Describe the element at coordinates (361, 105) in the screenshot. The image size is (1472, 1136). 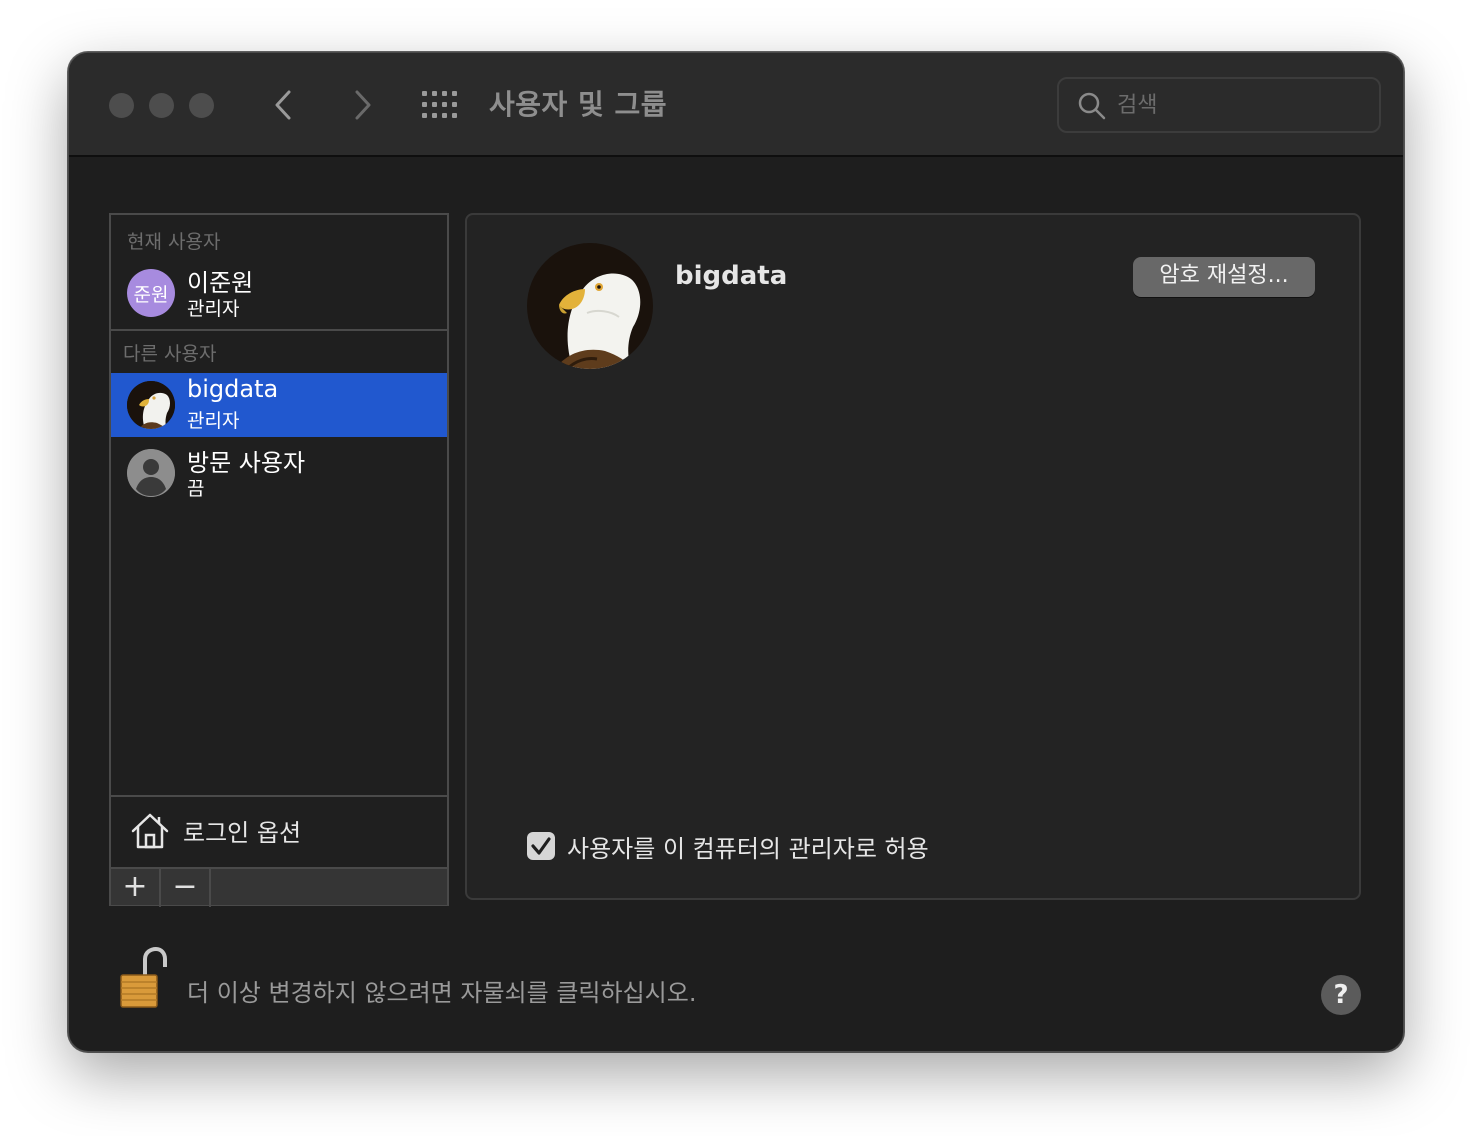
I see `forward-chevron-icon` at that location.